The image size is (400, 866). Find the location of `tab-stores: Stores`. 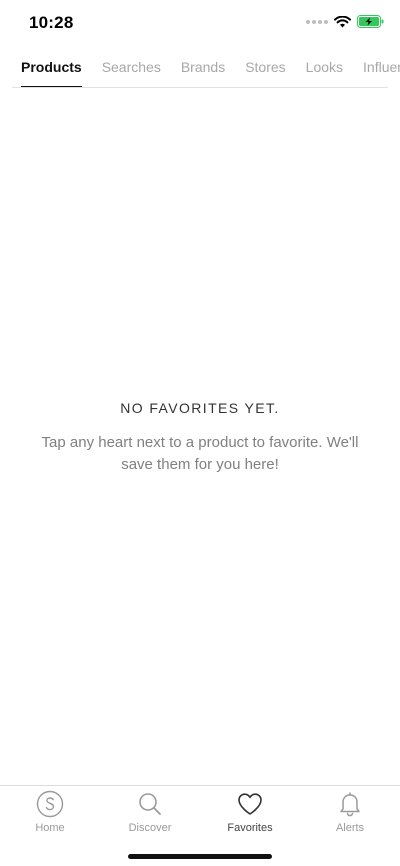

tab-stores: Stores is located at coordinates (265, 67).